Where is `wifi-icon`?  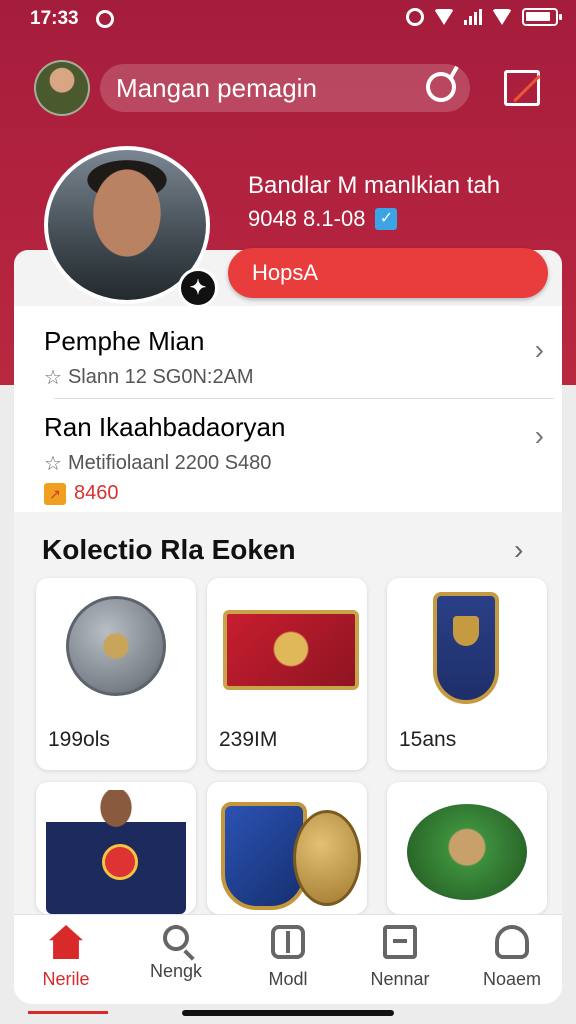
wifi-icon is located at coordinates (444, 17).